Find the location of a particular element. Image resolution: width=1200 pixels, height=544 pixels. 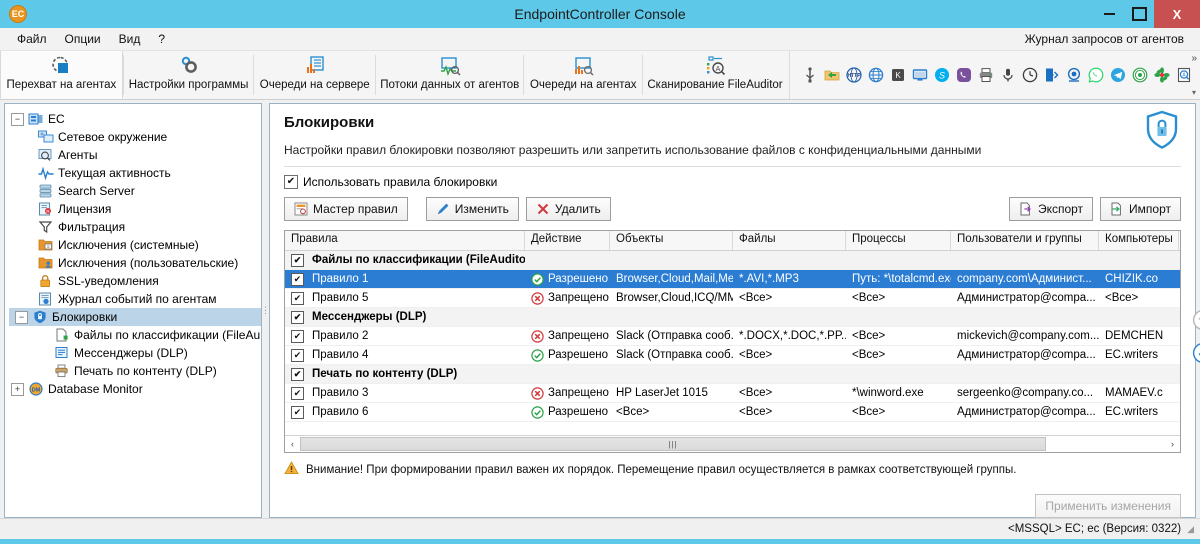

icq-icon is located at coordinates (1162, 75).